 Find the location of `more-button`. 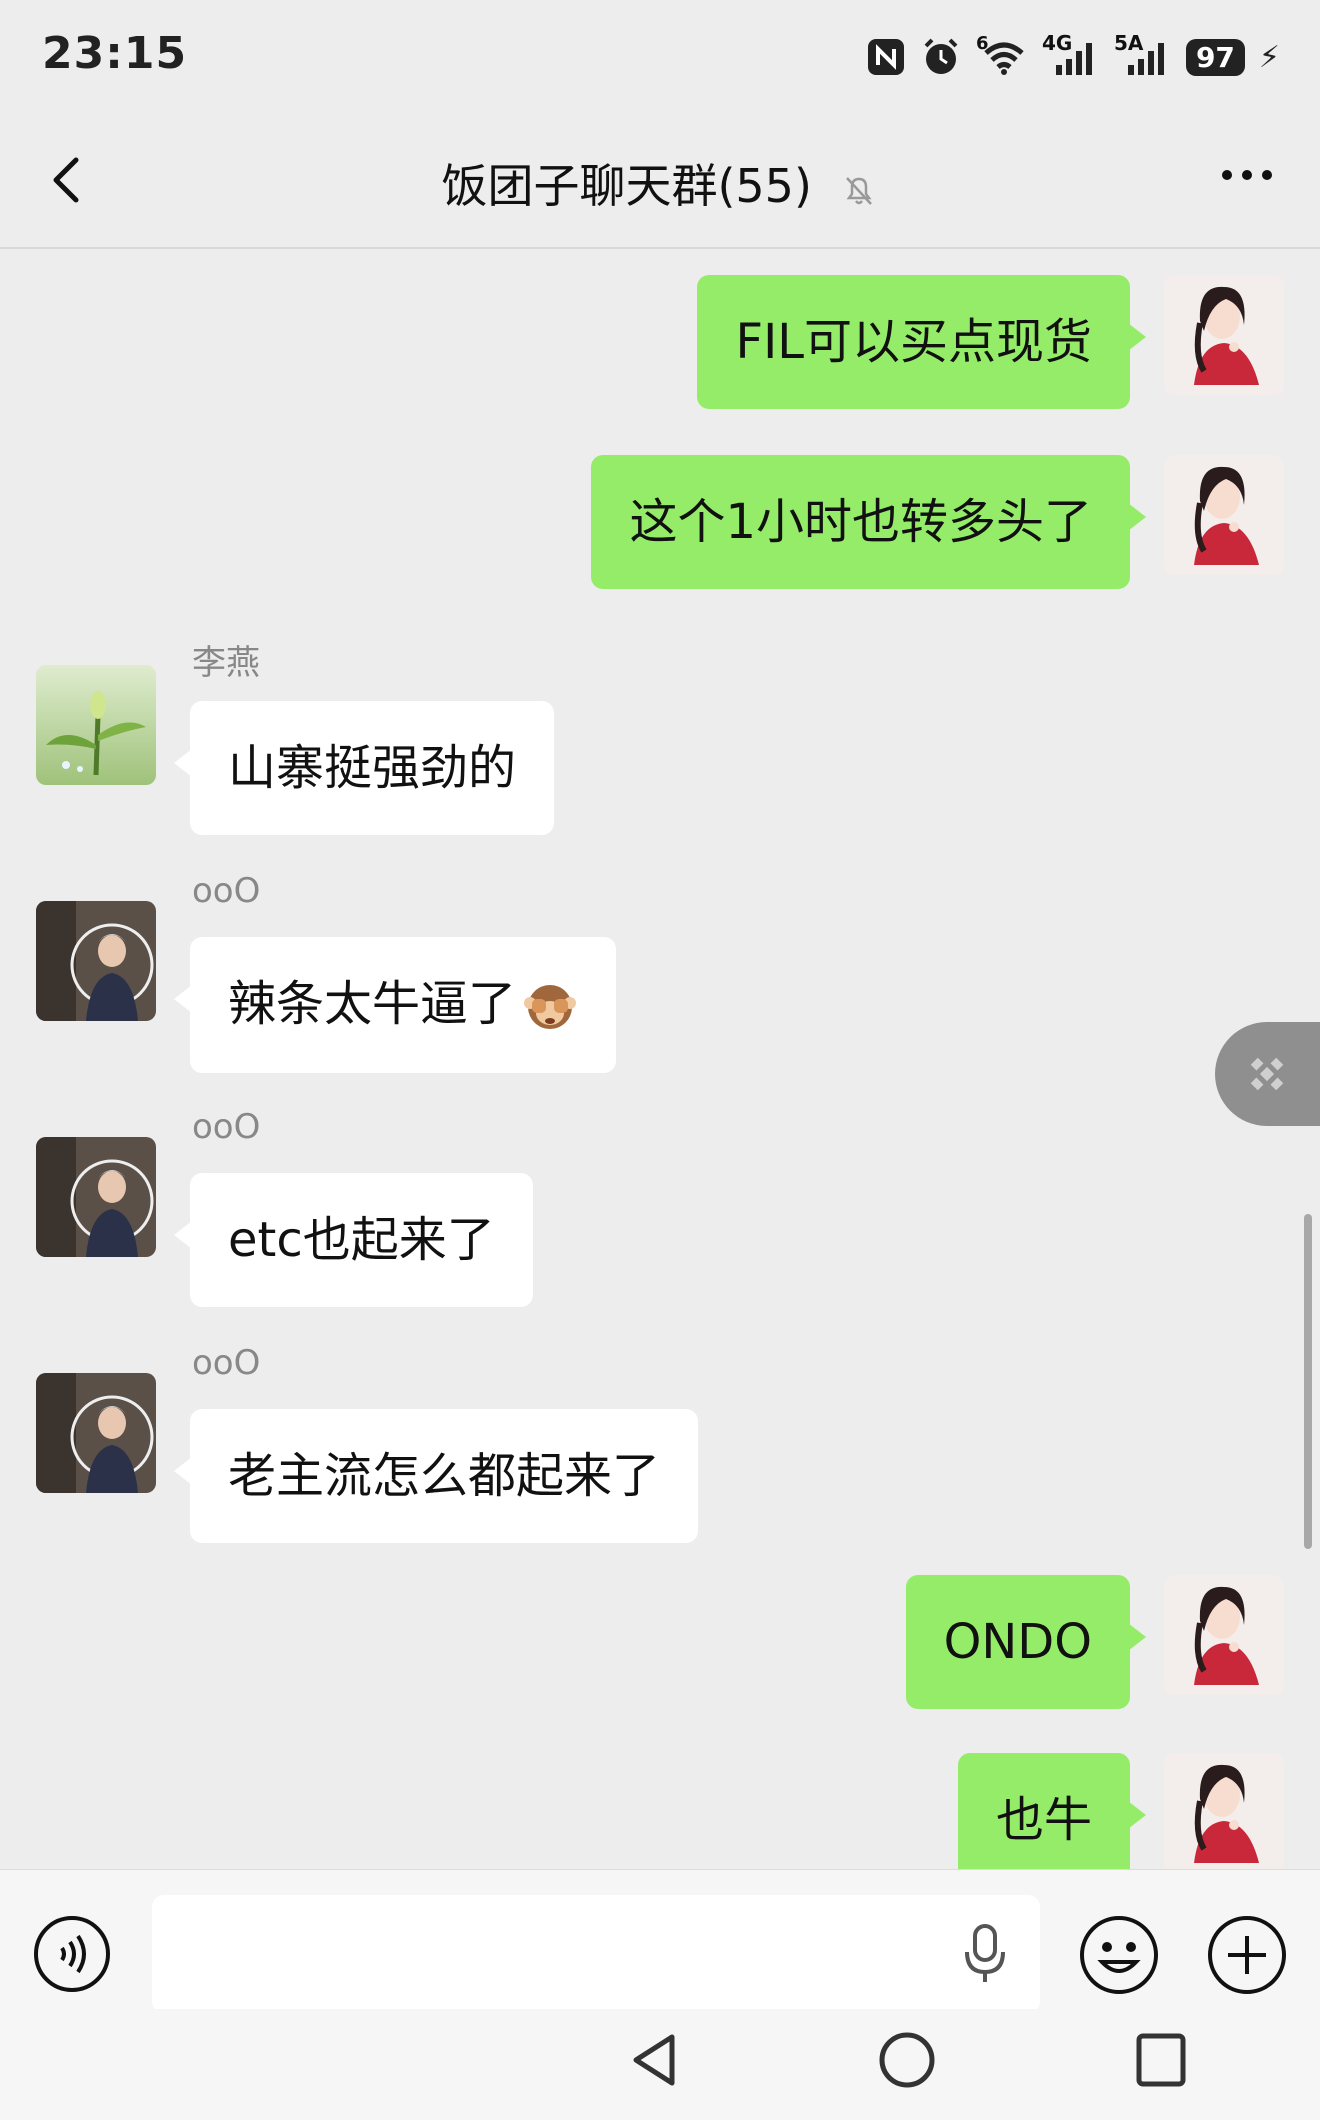

more-button is located at coordinates (1247, 175).